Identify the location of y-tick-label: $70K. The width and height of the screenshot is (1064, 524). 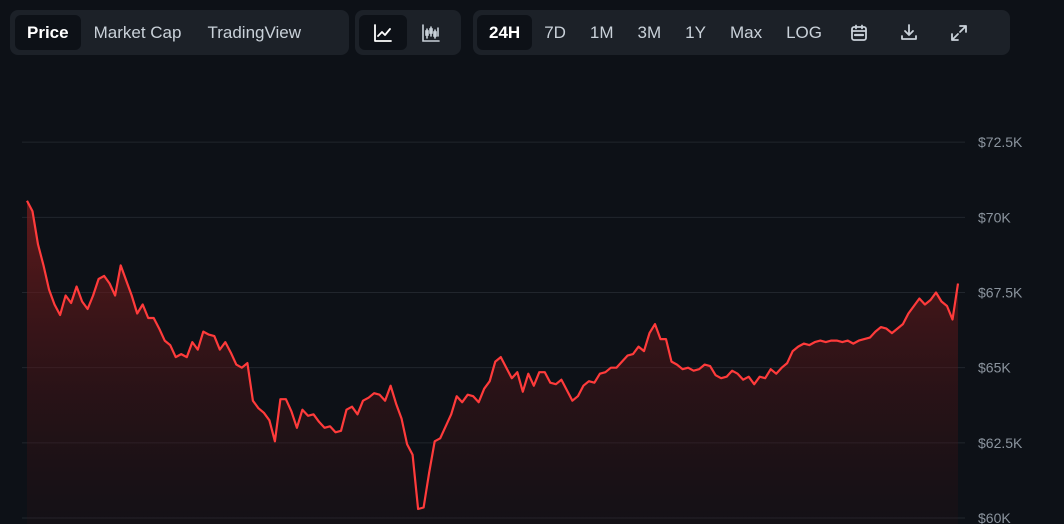
(994, 217).